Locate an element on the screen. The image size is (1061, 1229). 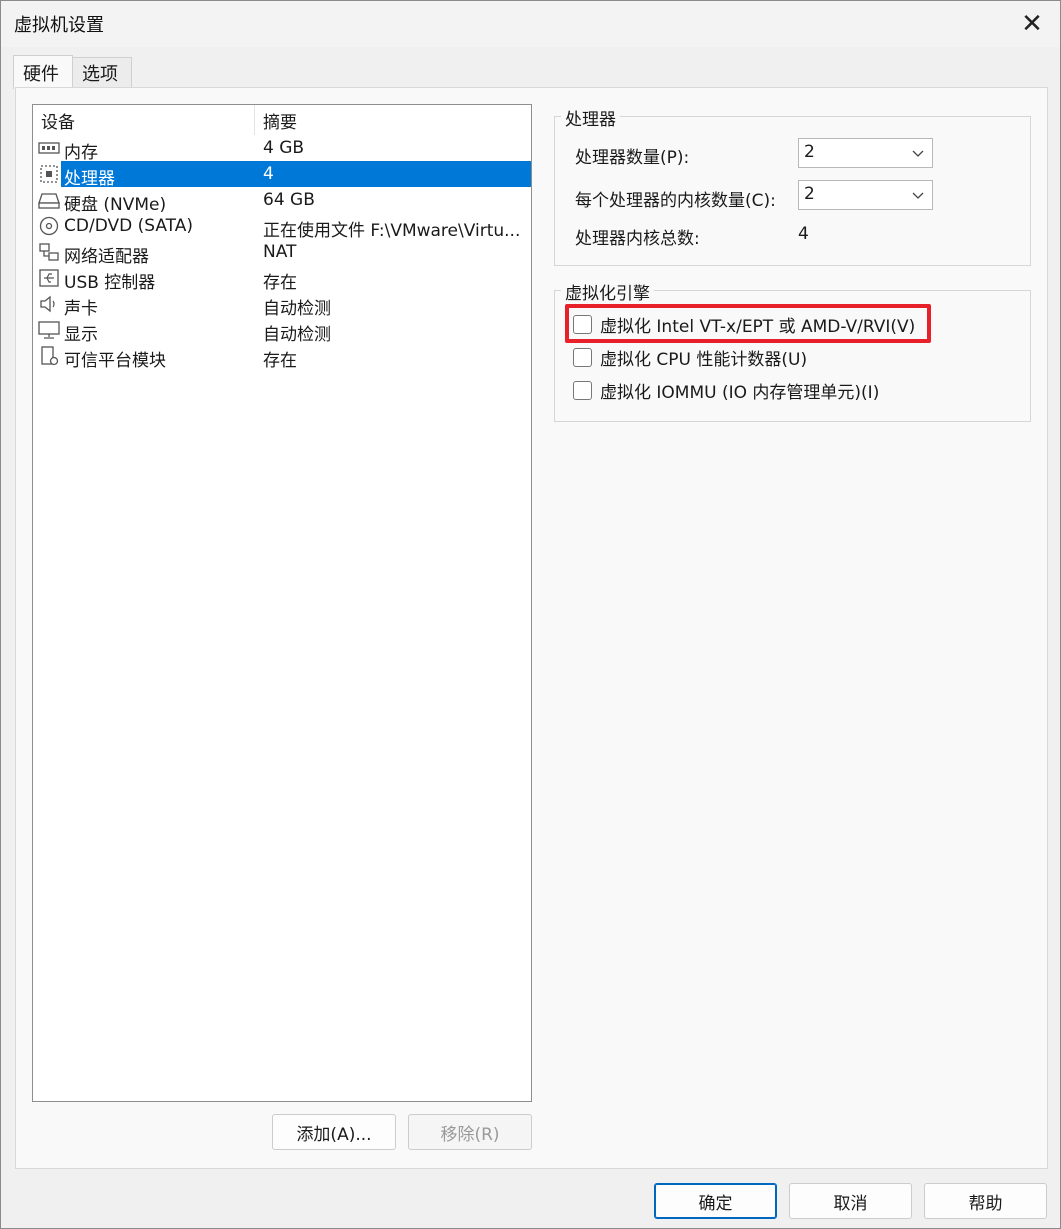
device-row-memory: 内存 4 GB is located at coordinates (282, 149).